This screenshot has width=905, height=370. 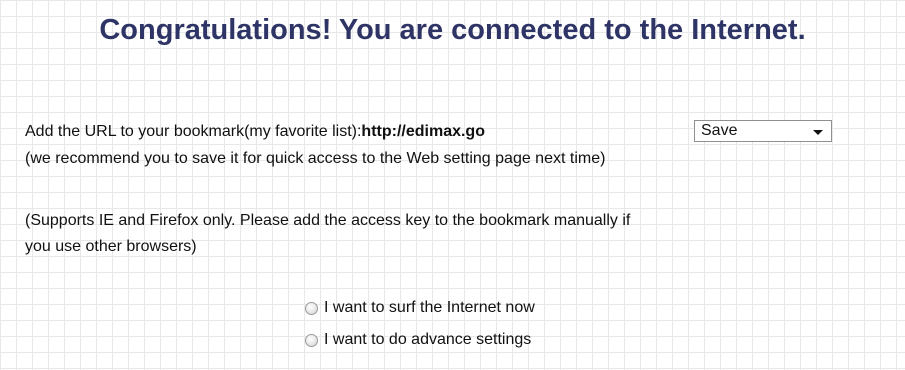 What do you see at coordinates (763, 131) in the screenshot?
I see `bookmark-action-select: Save` at bounding box center [763, 131].